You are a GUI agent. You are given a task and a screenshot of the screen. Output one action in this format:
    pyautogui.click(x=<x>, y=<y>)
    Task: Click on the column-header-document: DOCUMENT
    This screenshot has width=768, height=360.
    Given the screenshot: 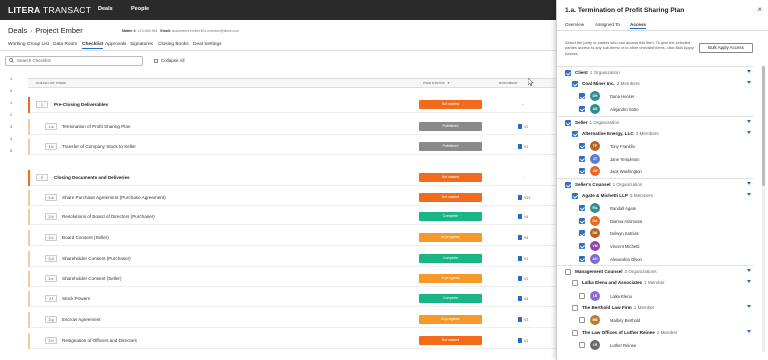 What is the action you would take?
    pyautogui.click(x=508, y=83)
    